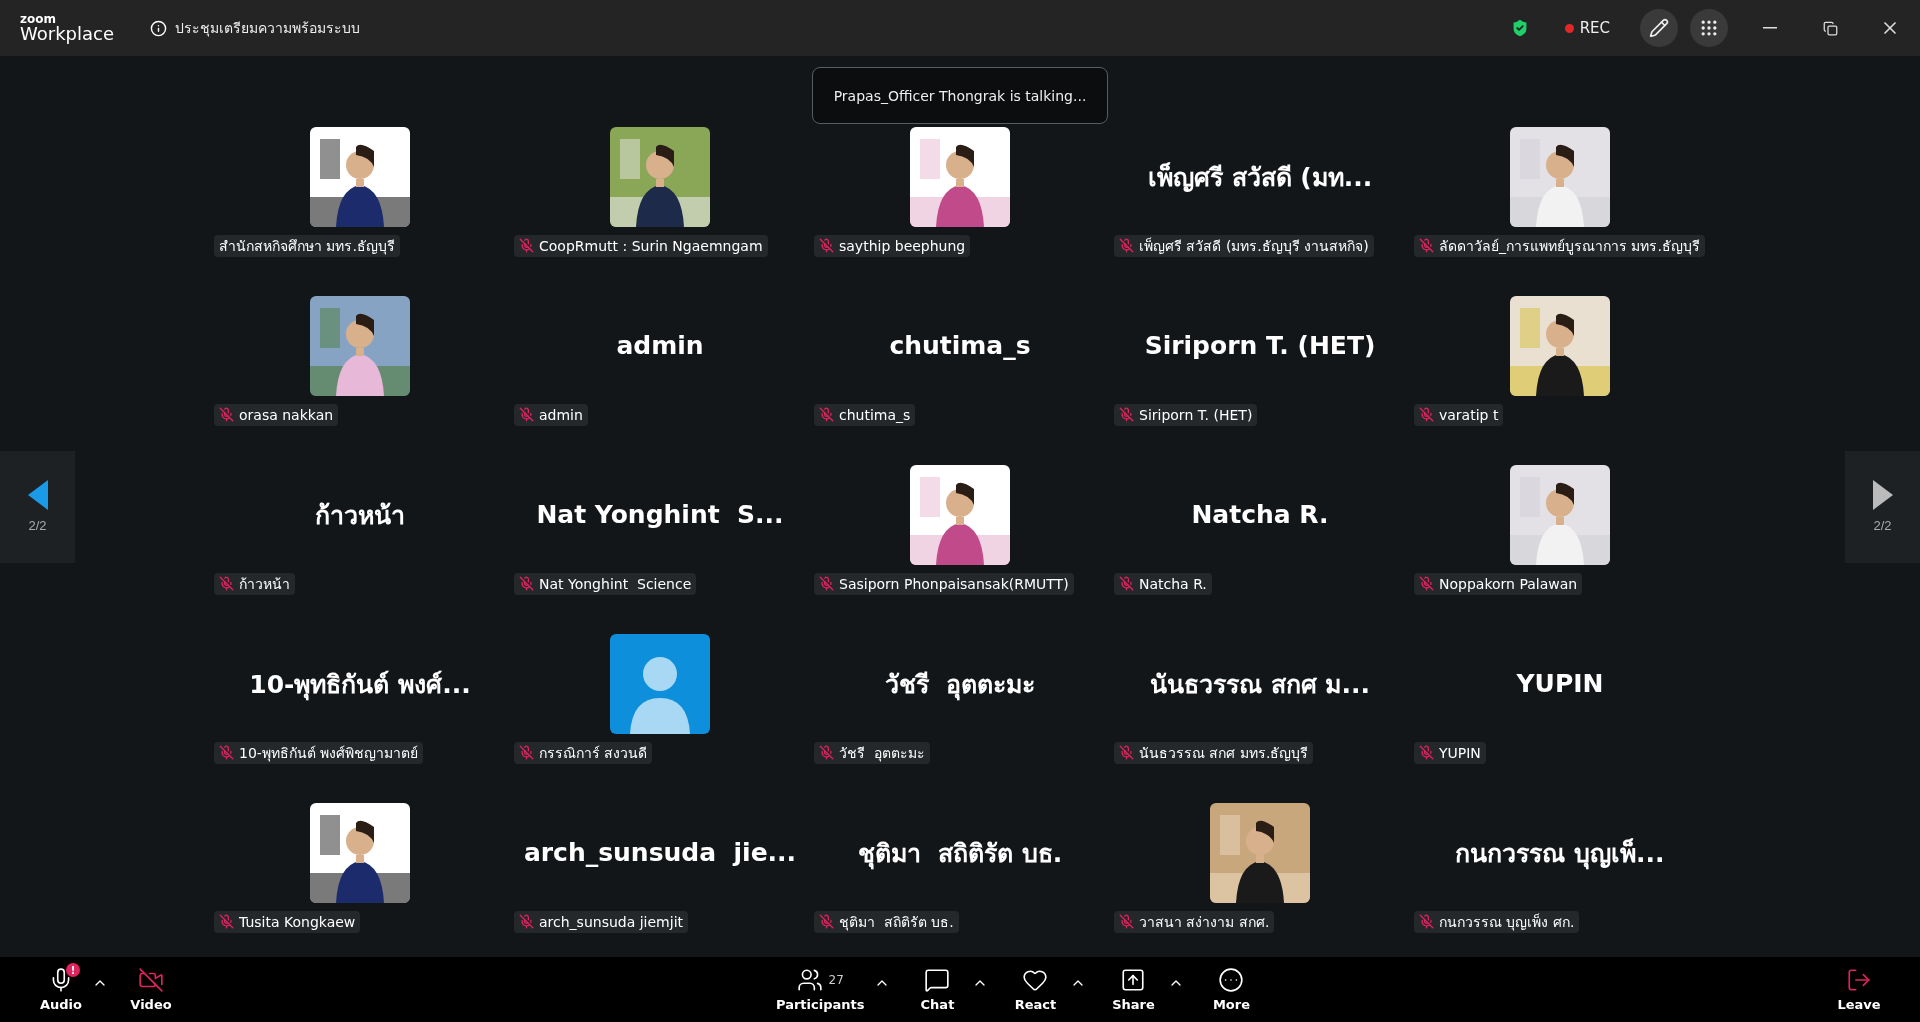 The height and width of the screenshot is (1022, 1920). Describe the element at coordinates (1173, 583) in the screenshot. I see `participant-name: Natcha R.` at that location.